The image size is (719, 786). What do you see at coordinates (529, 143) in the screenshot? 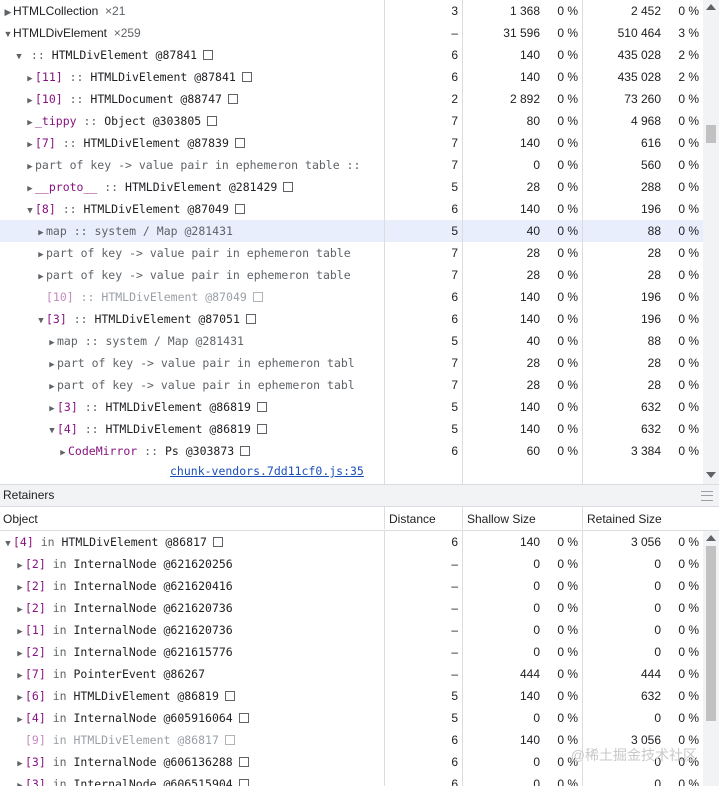
I see `shallow-size-value: 140` at bounding box center [529, 143].